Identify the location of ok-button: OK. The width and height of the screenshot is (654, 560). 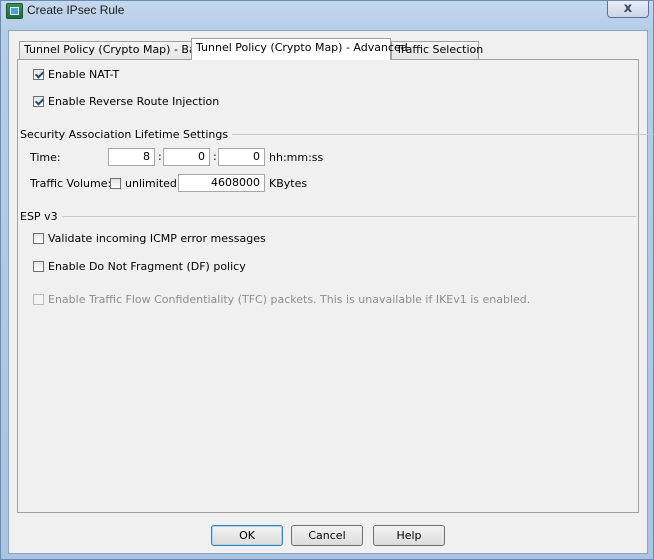
(247, 535).